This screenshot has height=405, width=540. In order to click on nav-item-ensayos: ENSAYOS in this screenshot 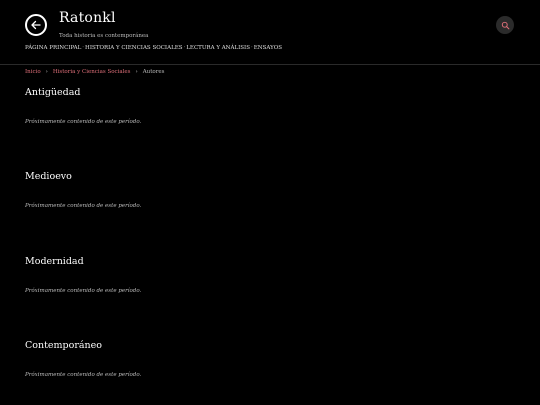, I will do `click(268, 48)`.